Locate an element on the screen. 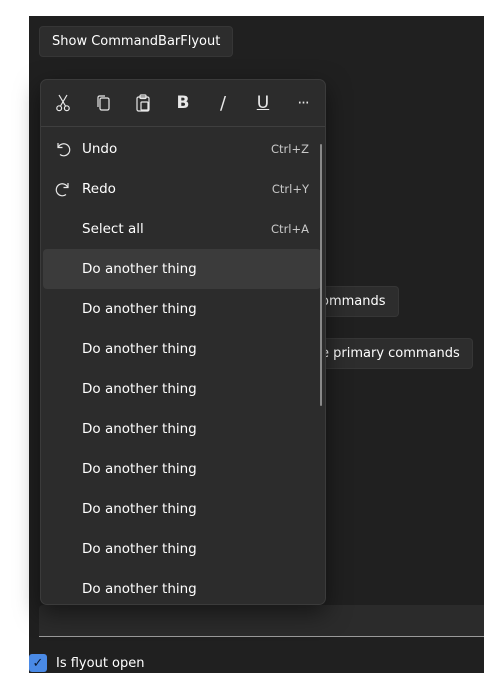 The width and height of the screenshot is (484, 673). more-button: ··· is located at coordinates (303, 103).